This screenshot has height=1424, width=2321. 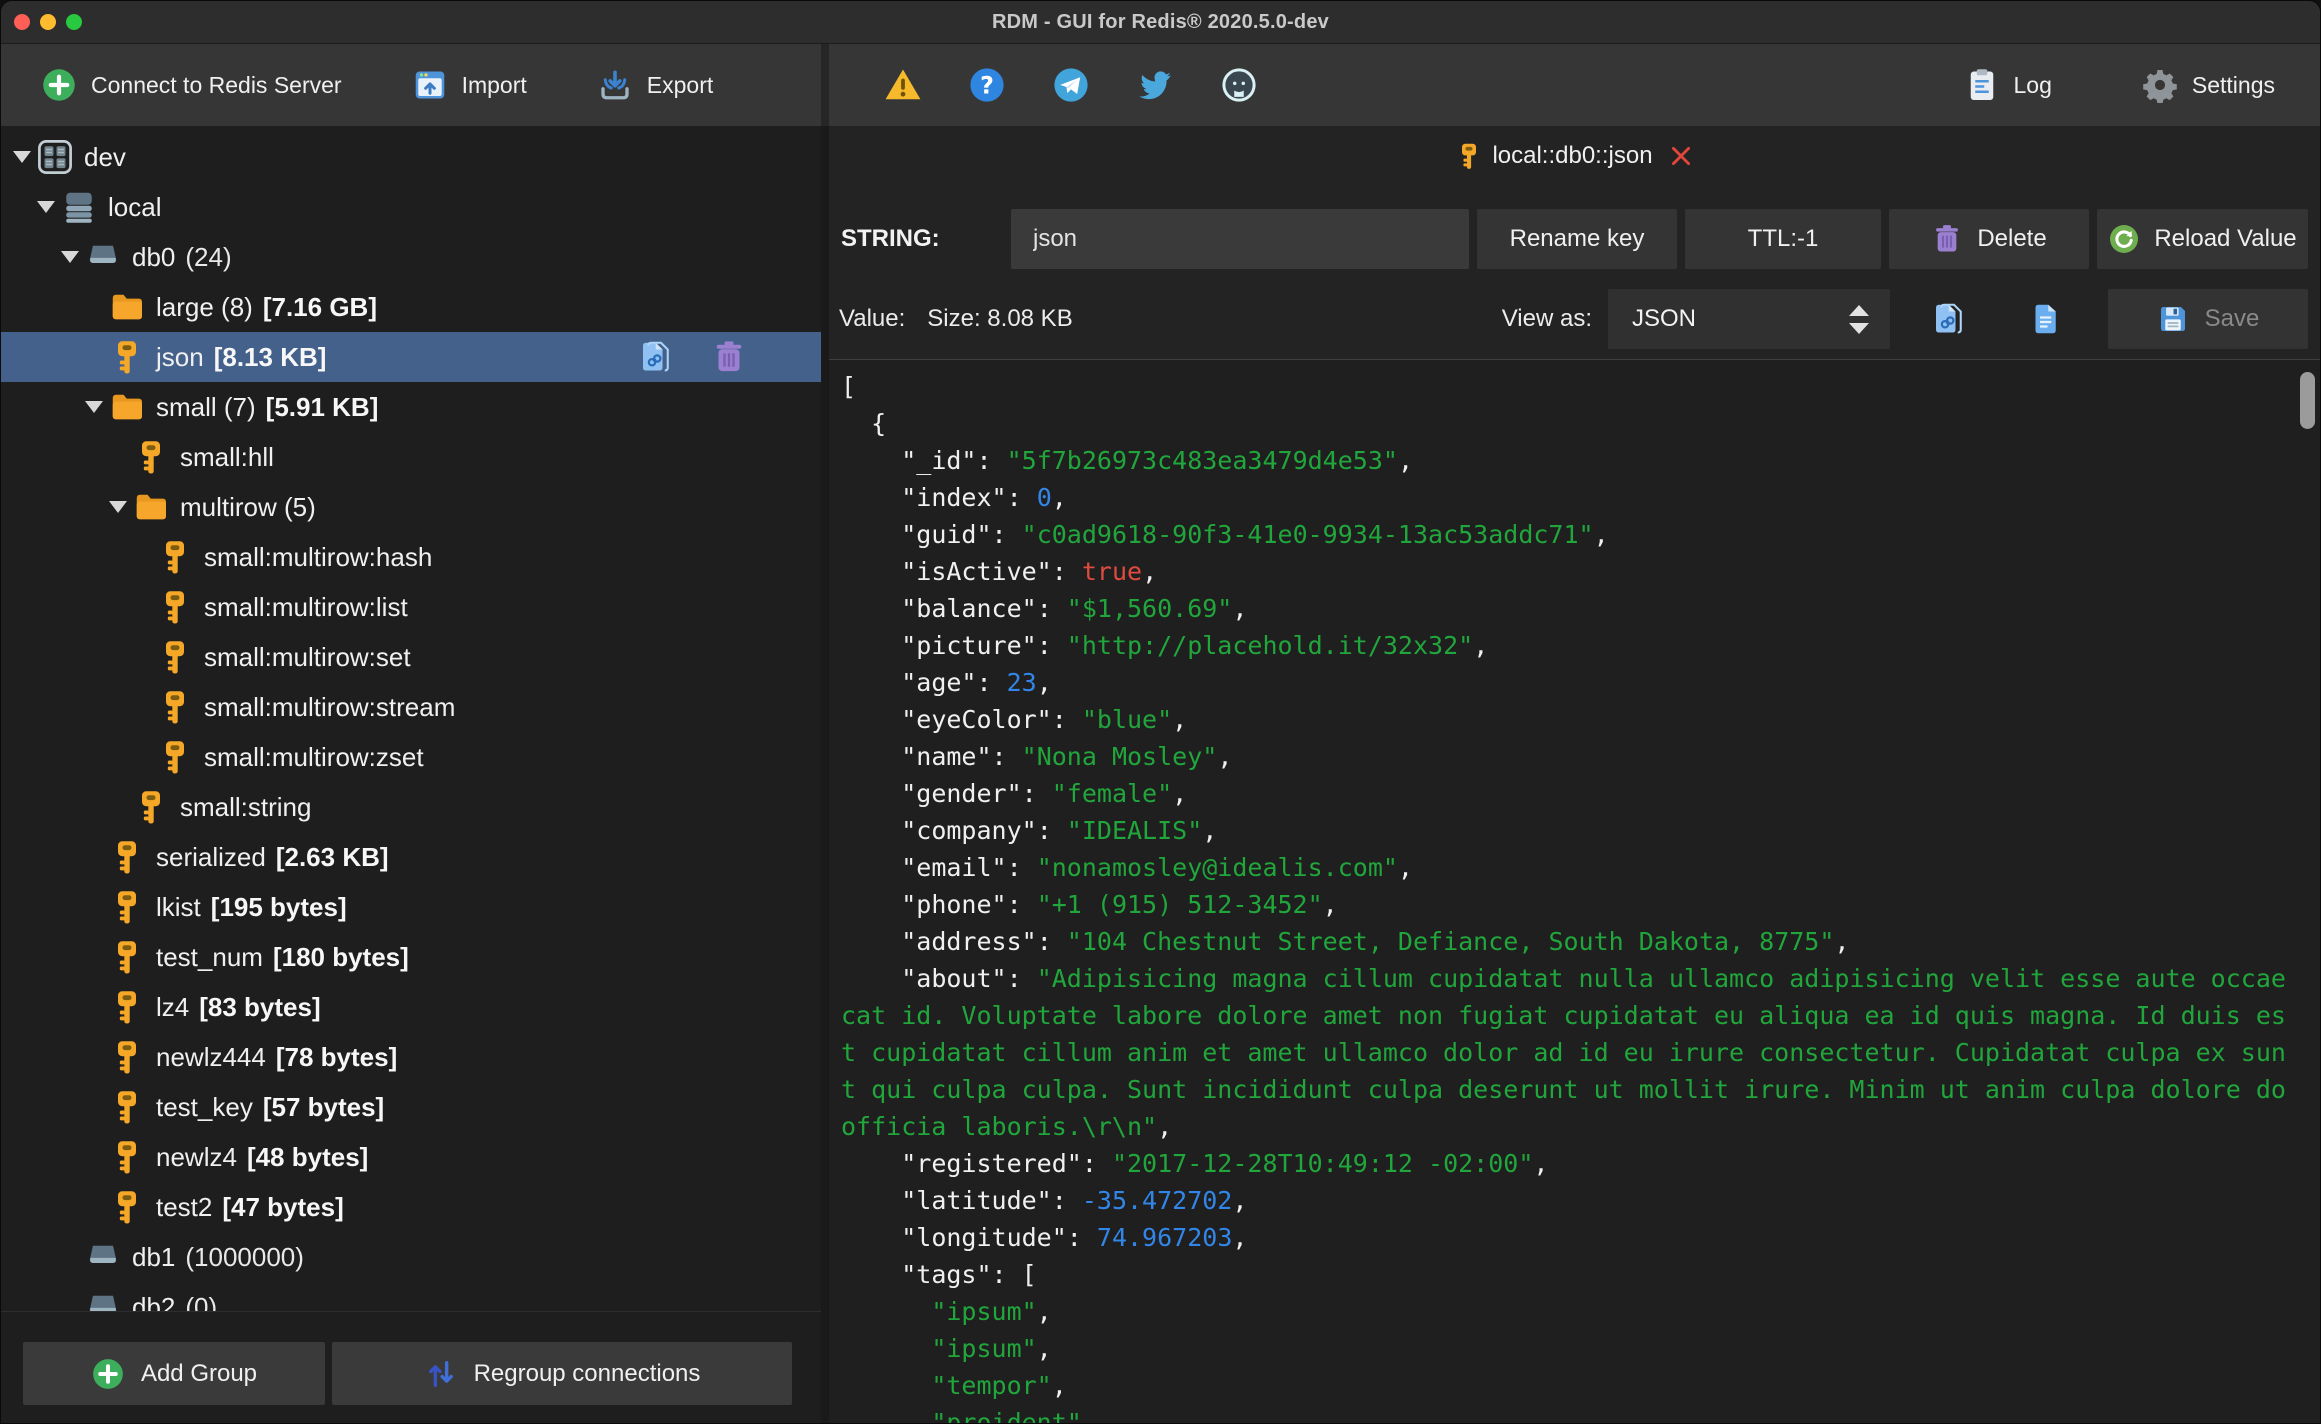 I want to click on toolbar-left: Connect to Redis Server Import Export, so click(x=415, y=85).